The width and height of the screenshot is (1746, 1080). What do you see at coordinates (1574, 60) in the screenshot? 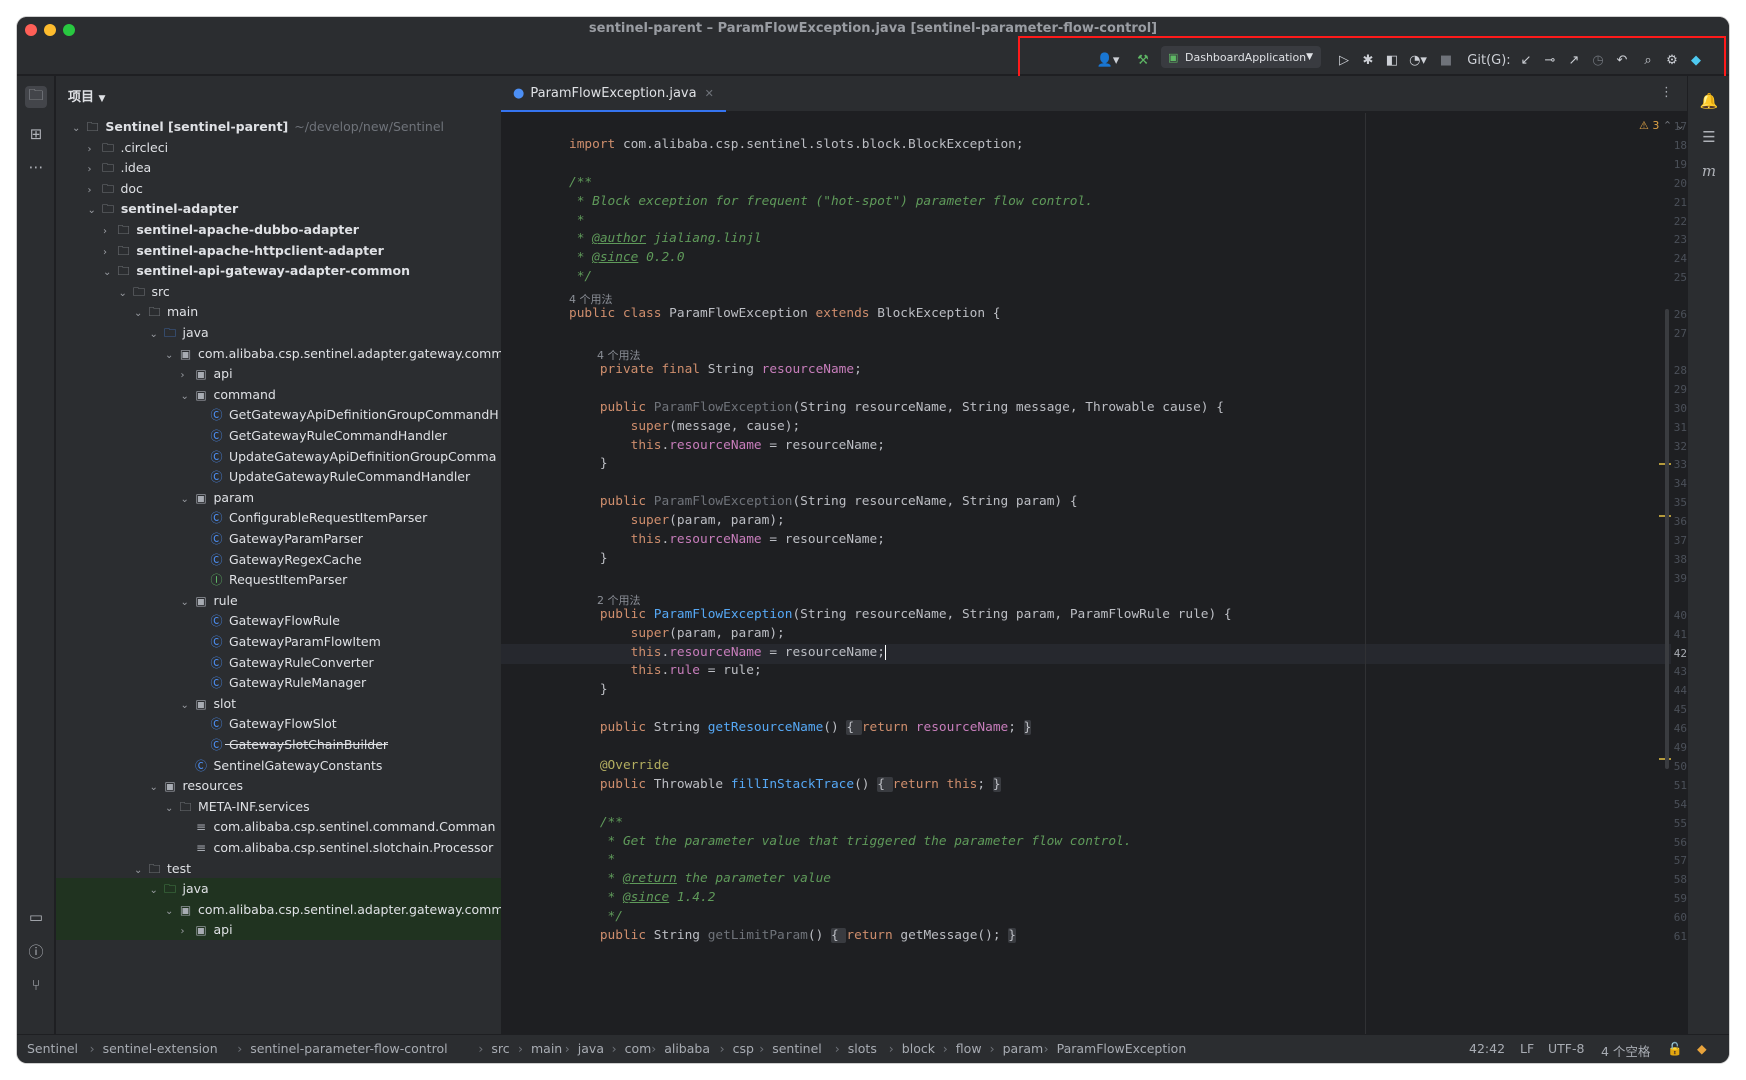
I see `git-push-icon: ↗` at bounding box center [1574, 60].